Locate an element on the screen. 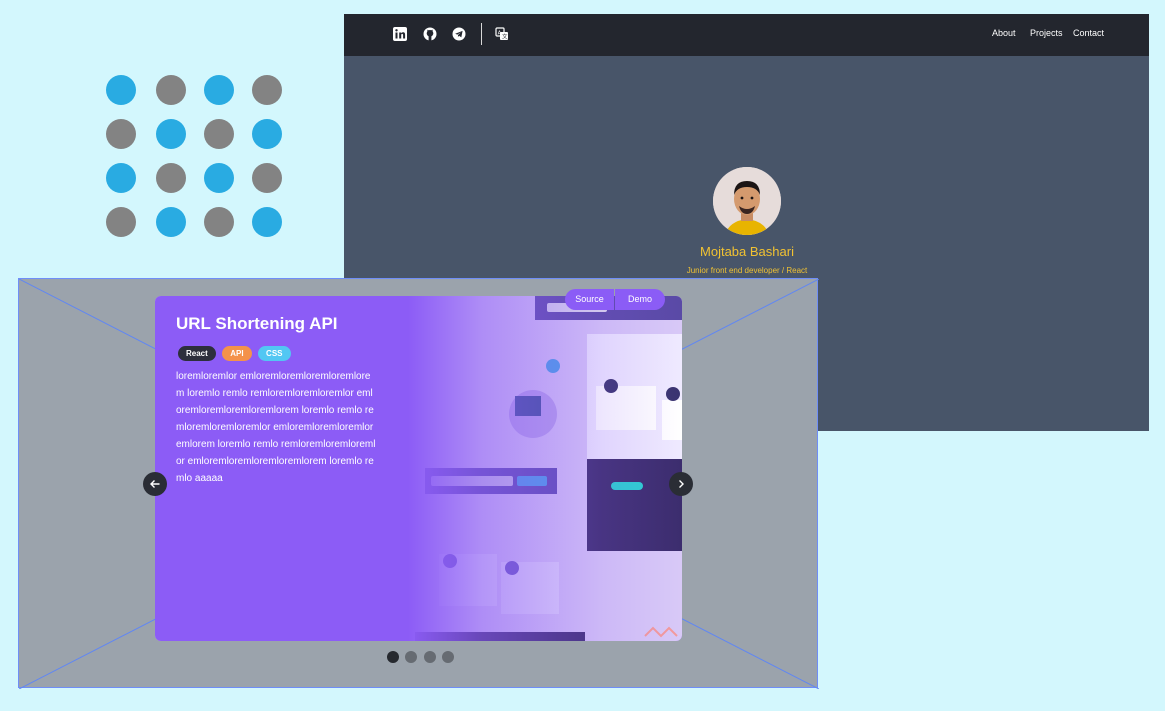  nav-link-contact: Contact is located at coordinates (1088, 33).